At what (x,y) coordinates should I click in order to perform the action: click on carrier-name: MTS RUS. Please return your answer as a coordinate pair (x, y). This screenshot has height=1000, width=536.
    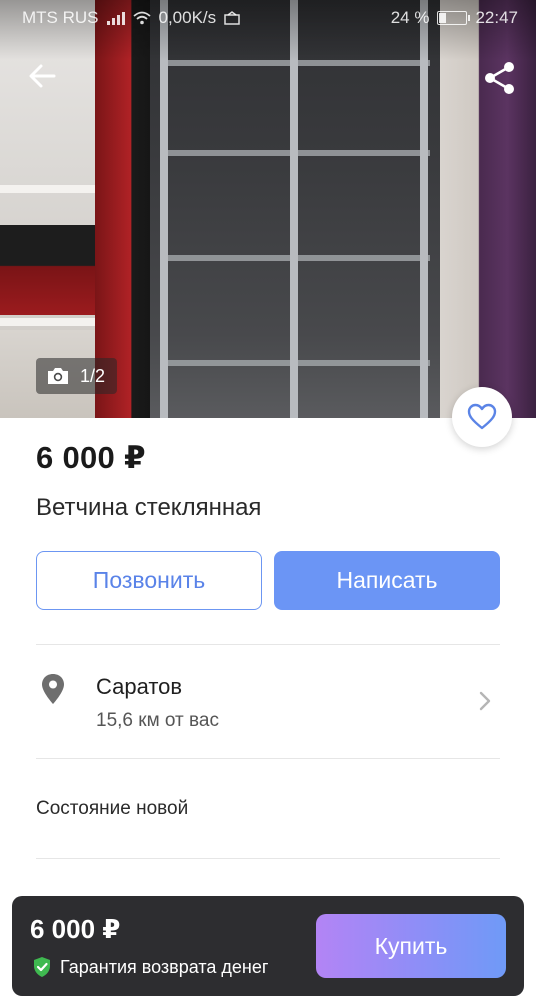
    Looking at the image, I should click on (60, 17).